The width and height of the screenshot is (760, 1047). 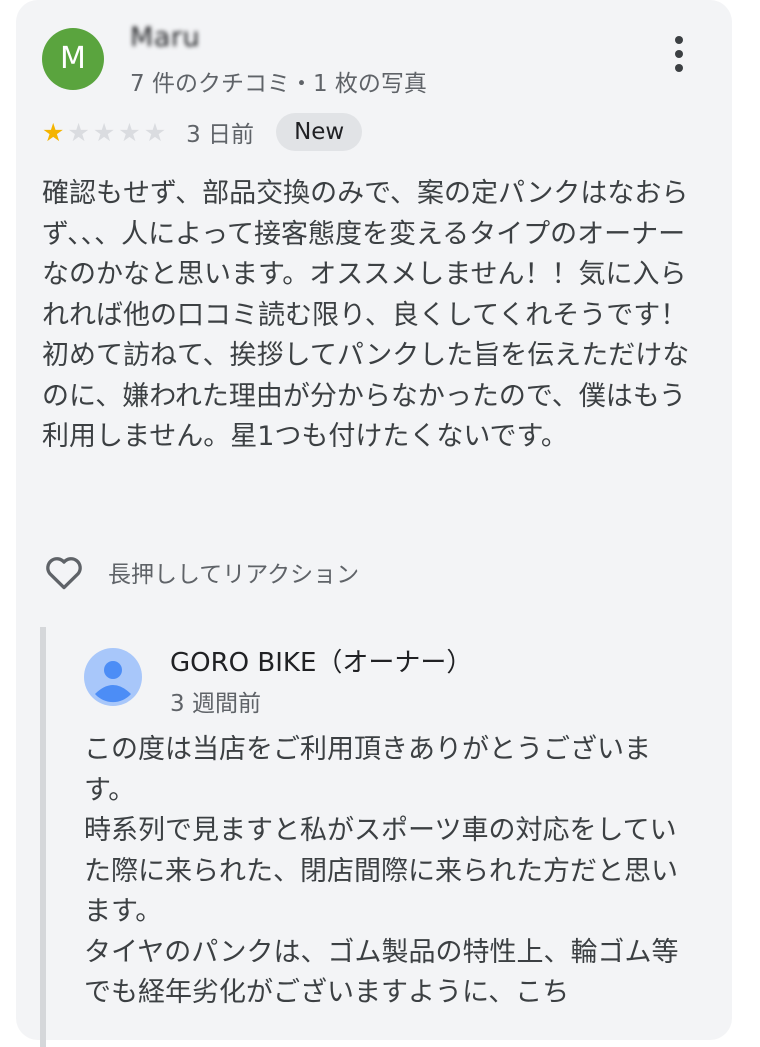 What do you see at coordinates (381, 972) in the screenshot?
I see `reply-paragraph: タイヤのパンクは、ゴム製品の特性上、輪ゴム等でも経年劣化がございますように、こち` at bounding box center [381, 972].